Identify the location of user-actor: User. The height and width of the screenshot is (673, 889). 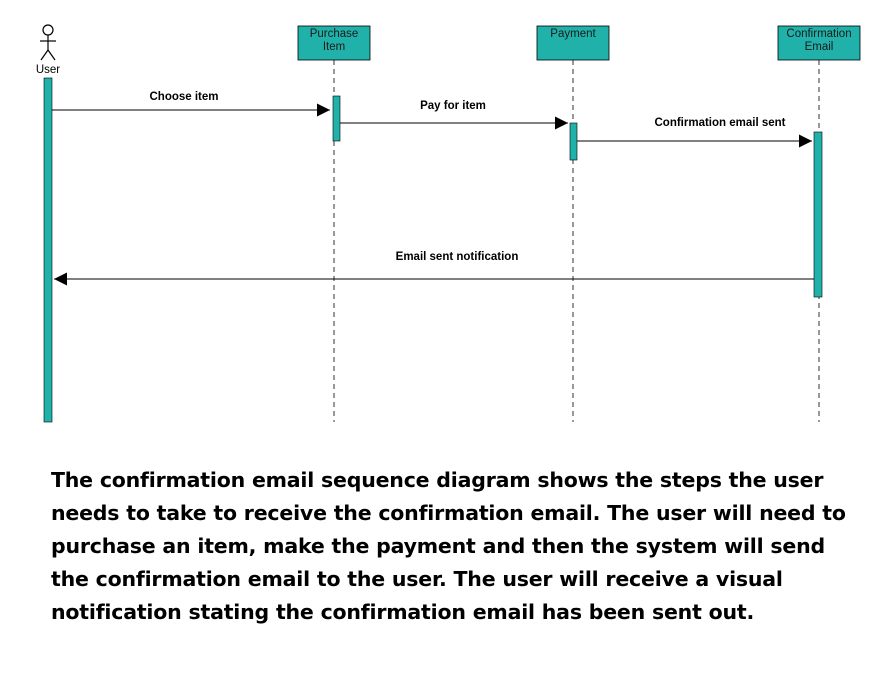
(48, 50).